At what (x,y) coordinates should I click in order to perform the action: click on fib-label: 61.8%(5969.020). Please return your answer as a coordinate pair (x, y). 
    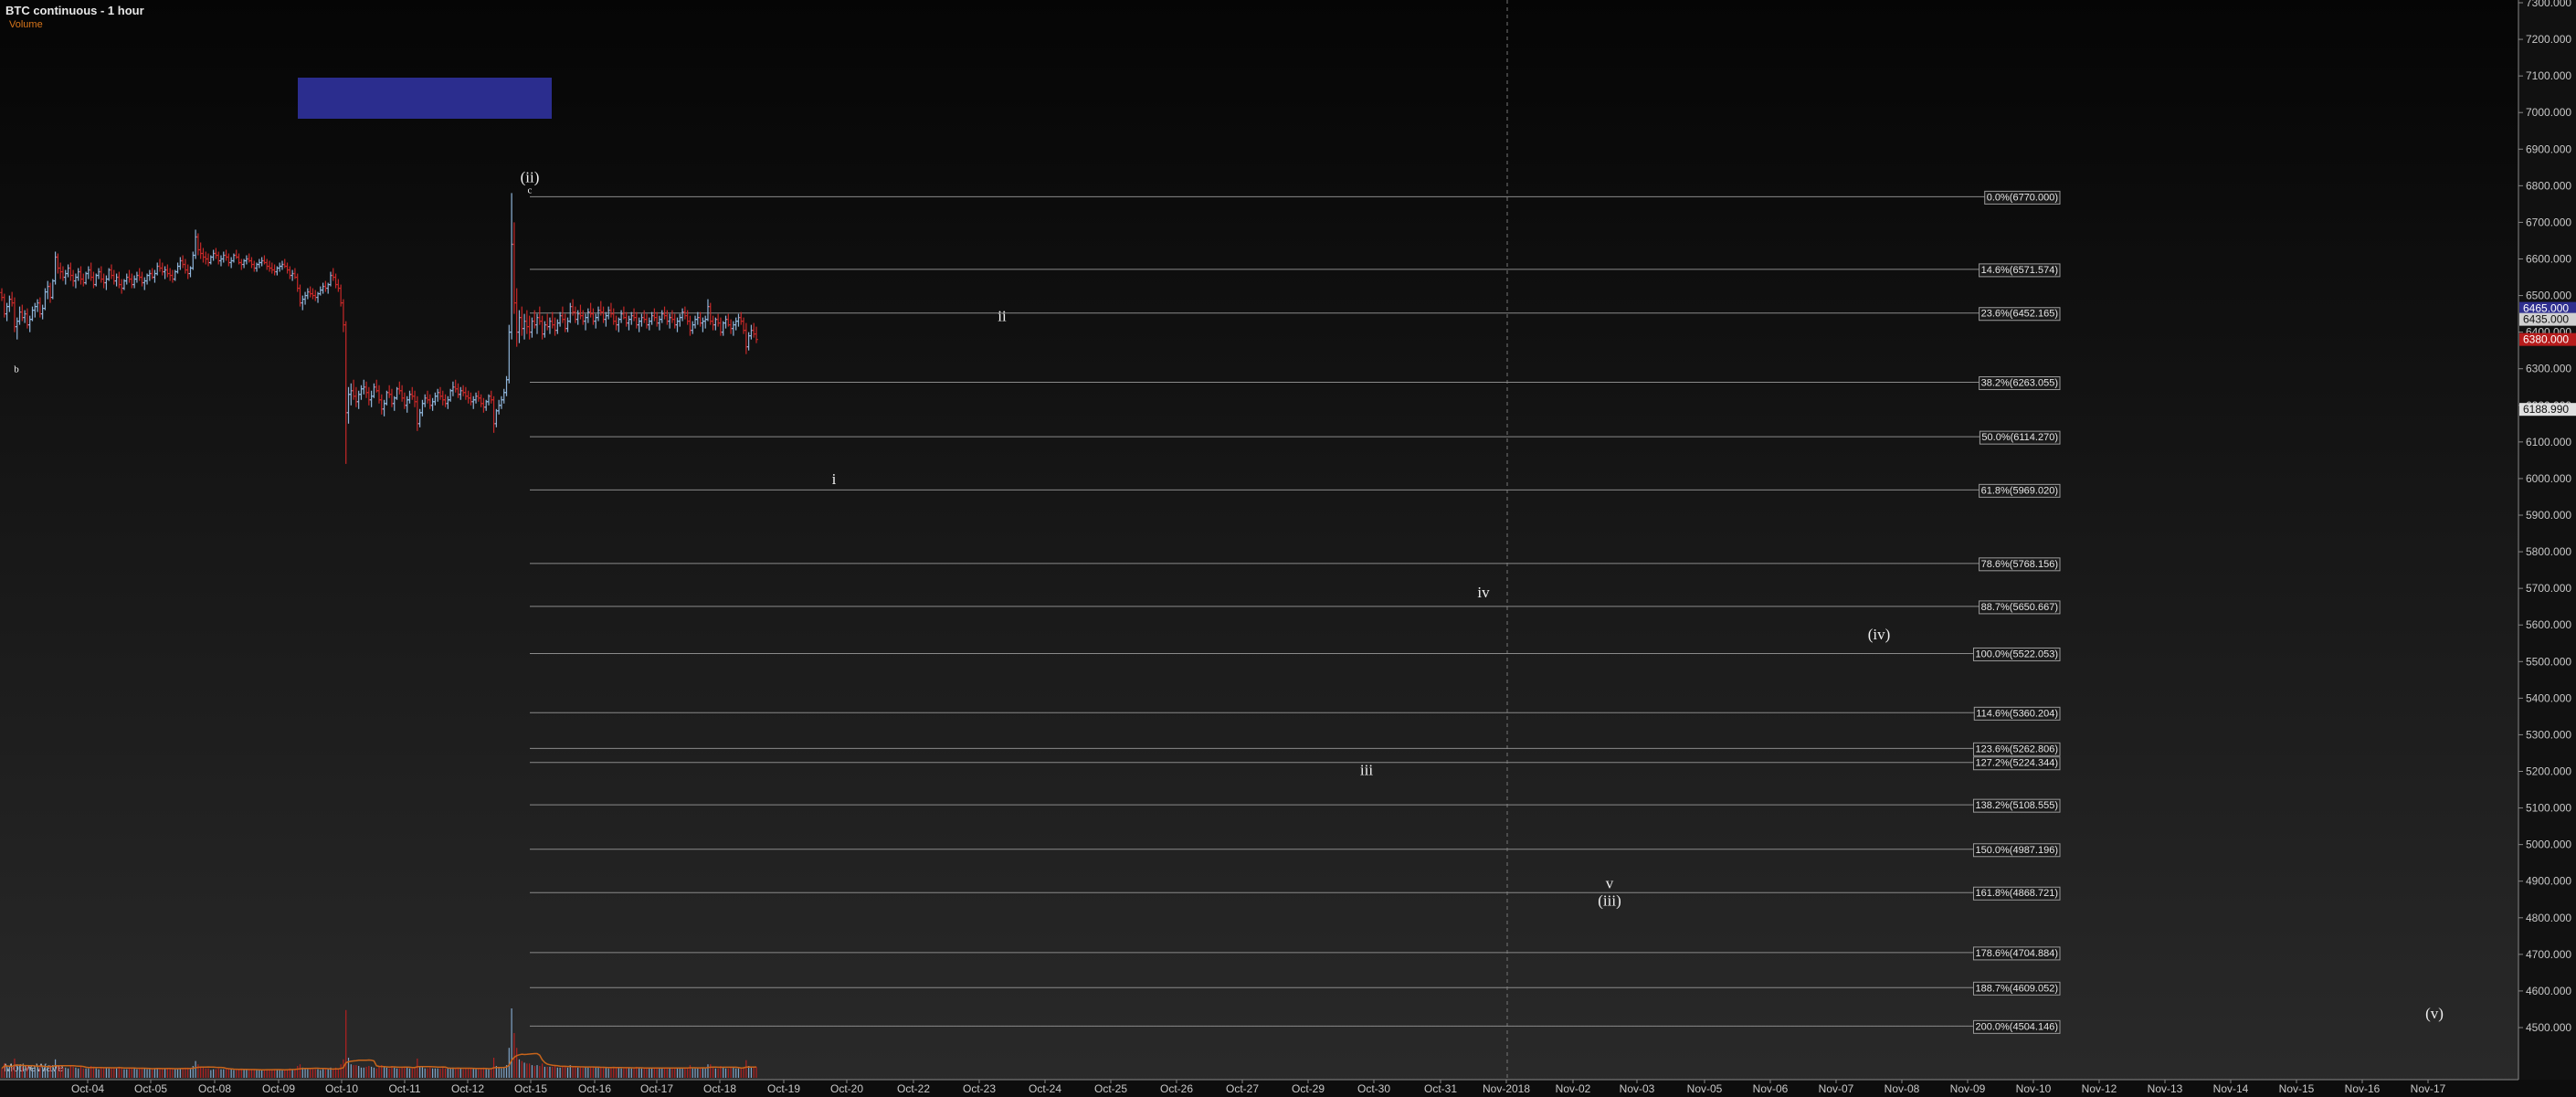
    Looking at the image, I should click on (2020, 490).